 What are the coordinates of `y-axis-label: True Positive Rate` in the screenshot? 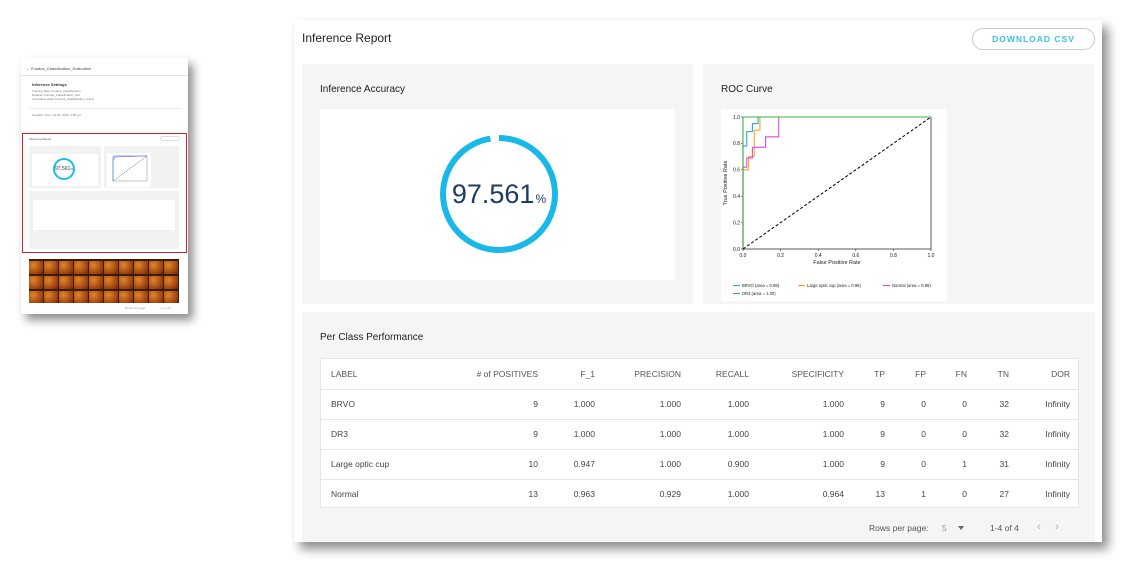 It's located at (726, 182).